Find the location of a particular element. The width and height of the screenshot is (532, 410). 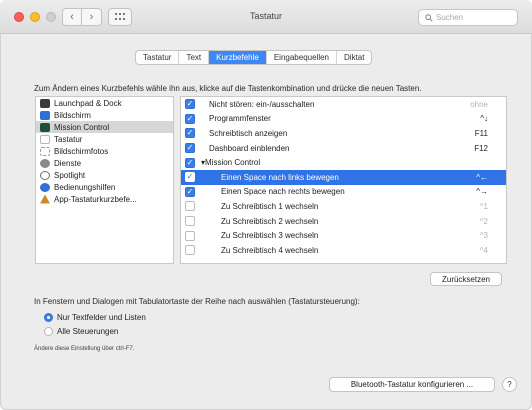

category-item-bedienungshilfen: Bedienungshilfen is located at coordinates (104, 187).